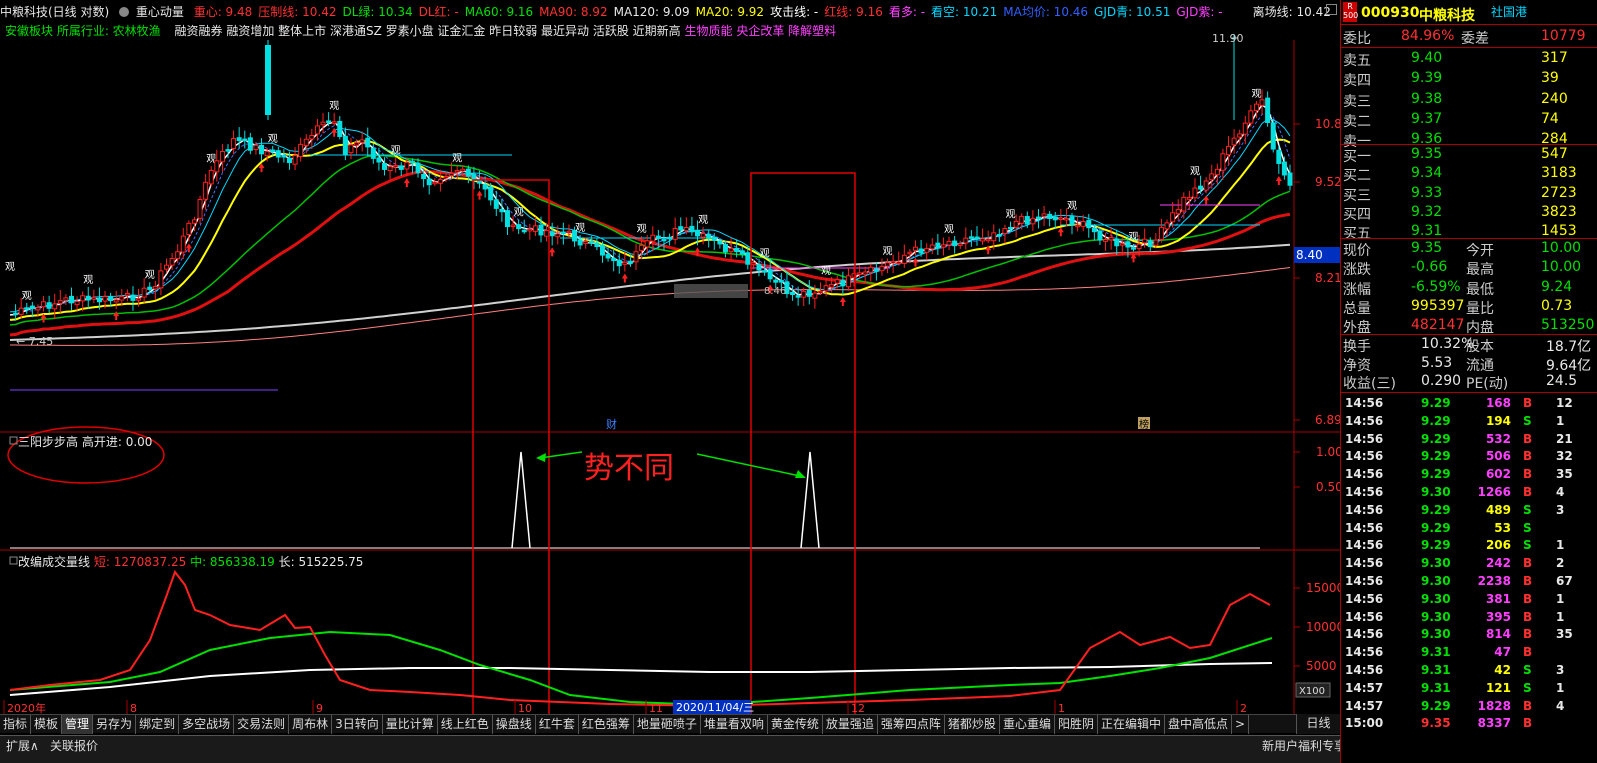 The image size is (1597, 763). Describe the element at coordinates (1390, 13) in the screenshot. I see `stock-code: 000930` at that location.